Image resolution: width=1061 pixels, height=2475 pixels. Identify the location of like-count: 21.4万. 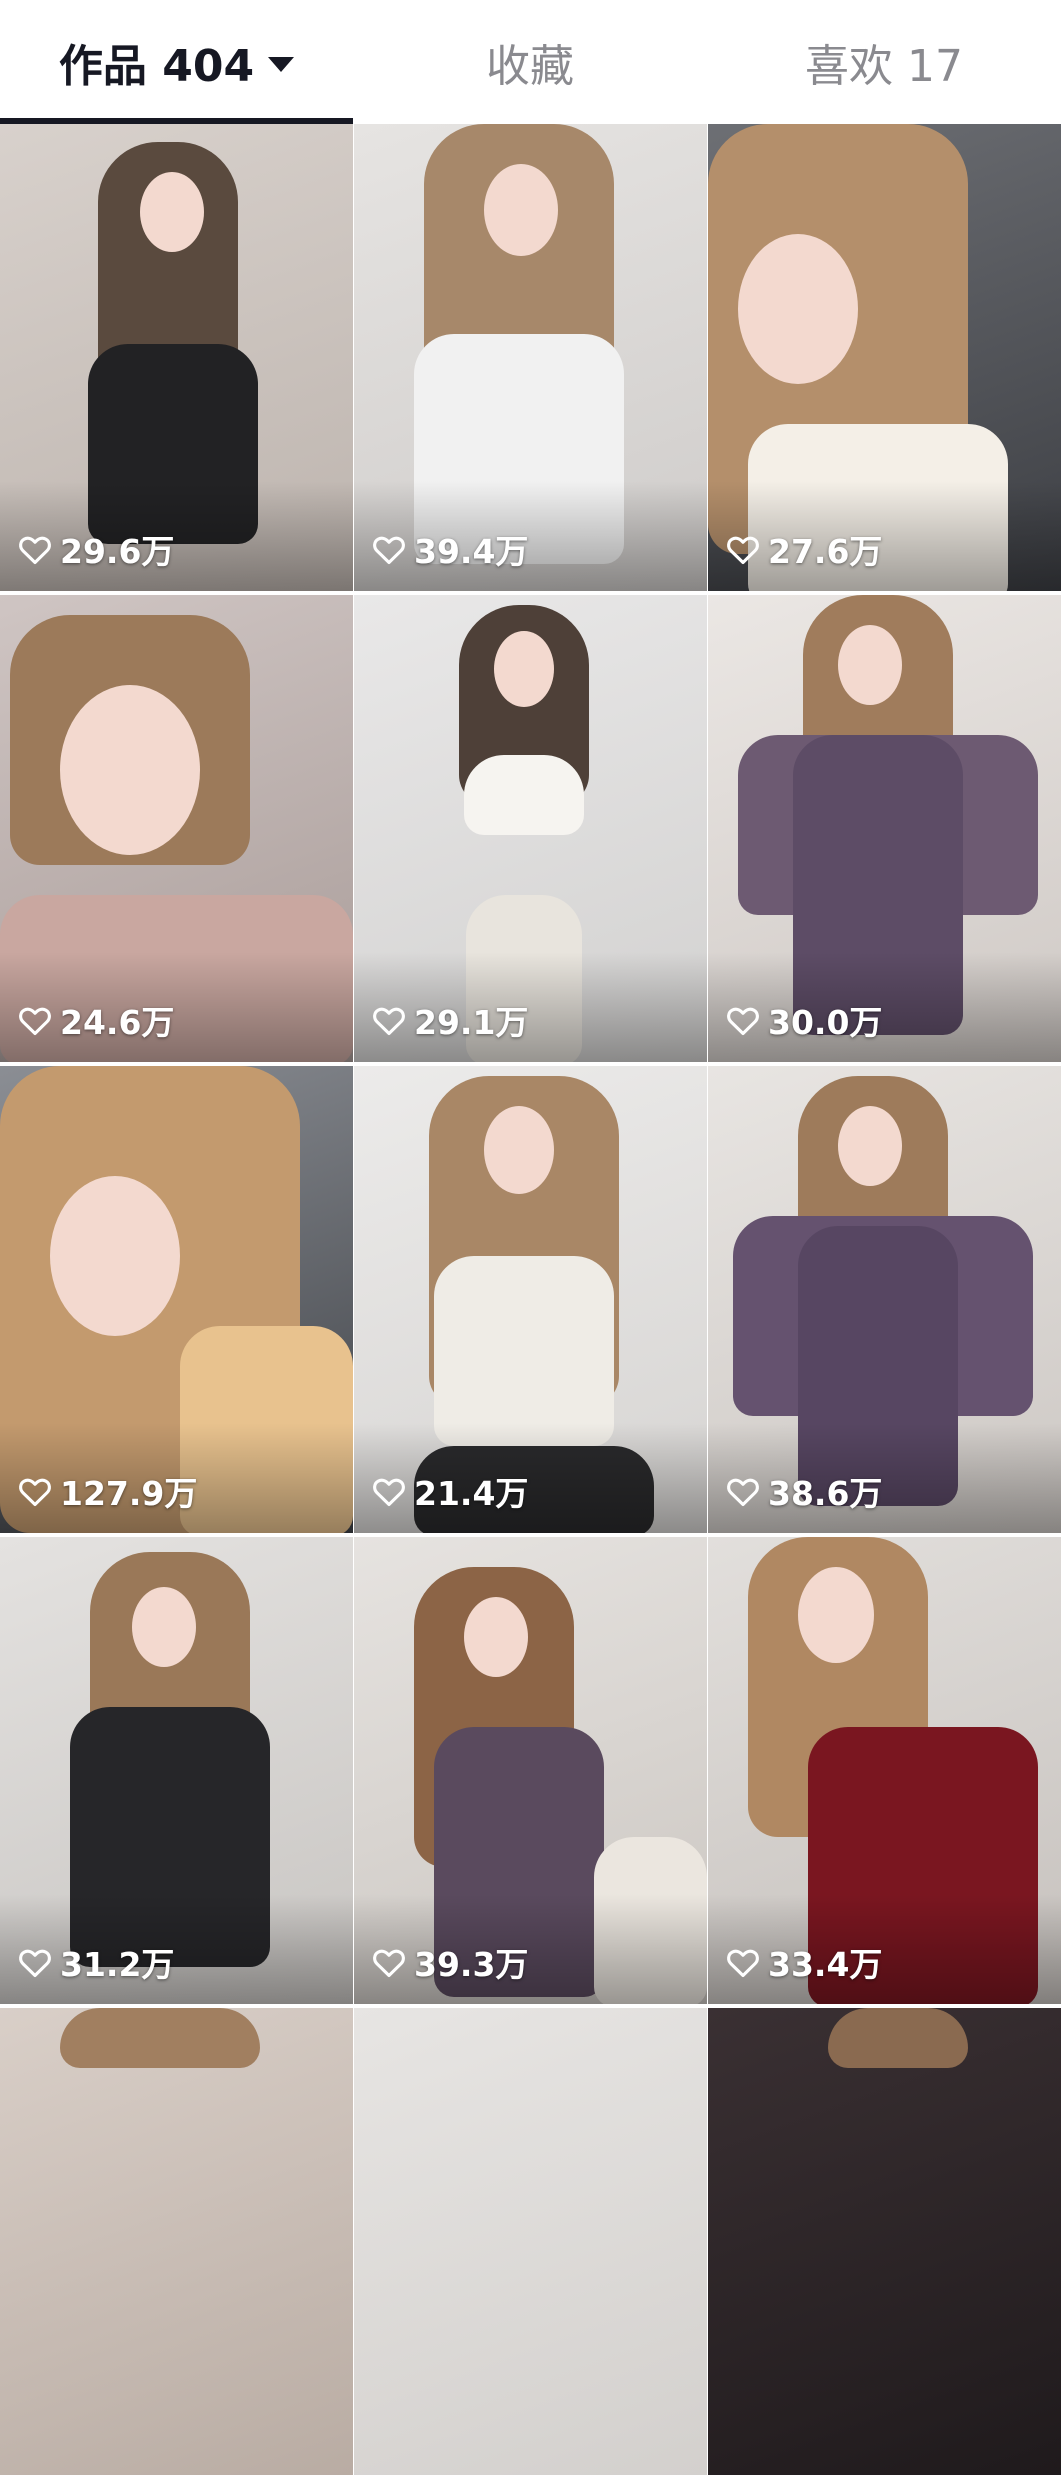
(450, 1491).